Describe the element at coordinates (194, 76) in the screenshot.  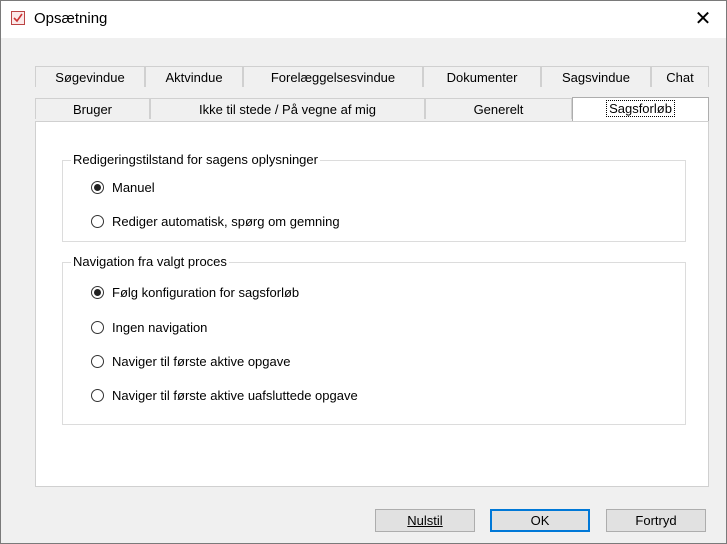
I see `tab-aktvindue: Aktvindue` at that location.